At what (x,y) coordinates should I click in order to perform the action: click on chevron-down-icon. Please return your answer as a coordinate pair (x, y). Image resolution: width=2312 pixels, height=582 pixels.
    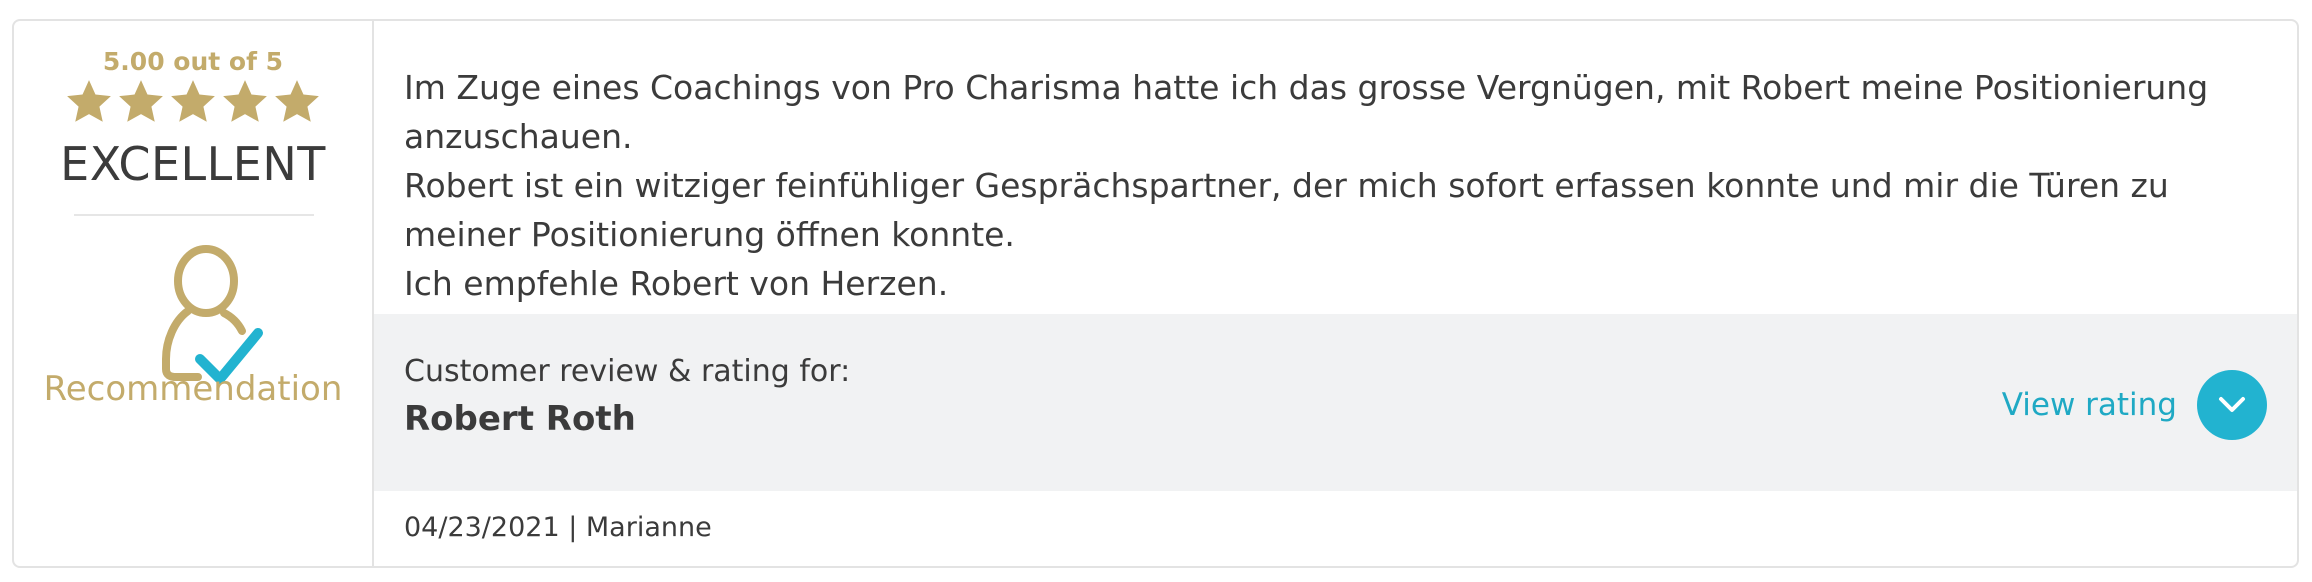
    Looking at the image, I should click on (2232, 404).